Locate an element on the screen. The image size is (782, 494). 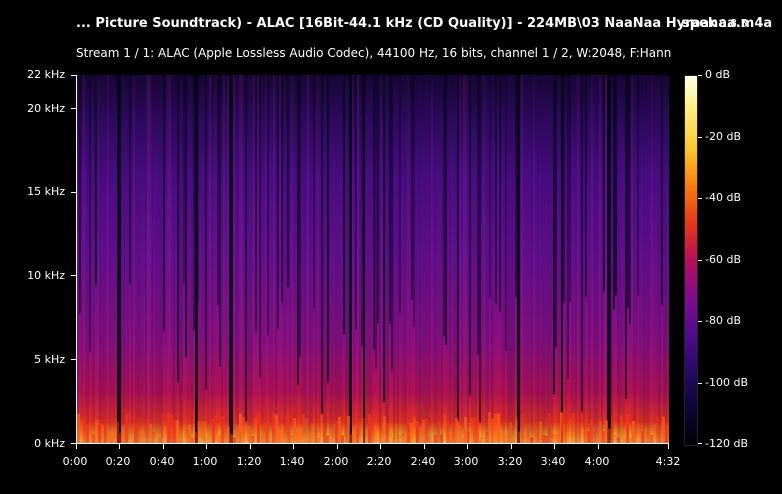
x-tick-label: 1:40 is located at coordinates (292, 461).